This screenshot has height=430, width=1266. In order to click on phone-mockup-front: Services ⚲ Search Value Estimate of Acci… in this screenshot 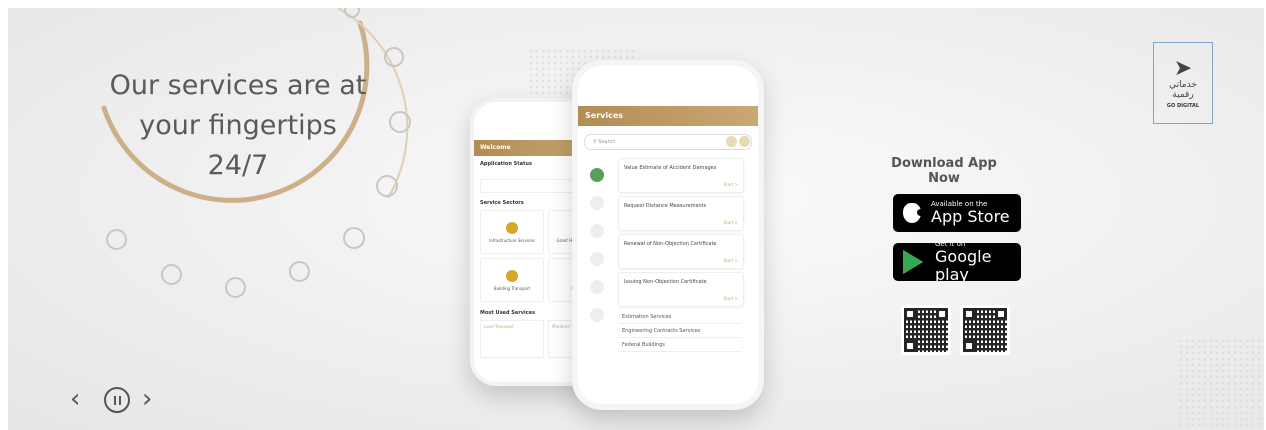, I will do `click(668, 235)`.